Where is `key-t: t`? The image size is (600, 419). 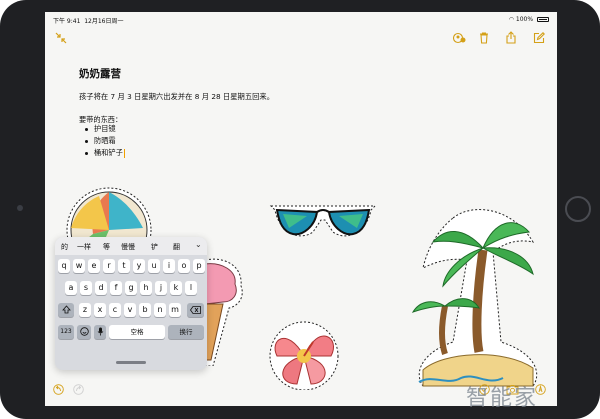
key-t: t is located at coordinates (124, 266).